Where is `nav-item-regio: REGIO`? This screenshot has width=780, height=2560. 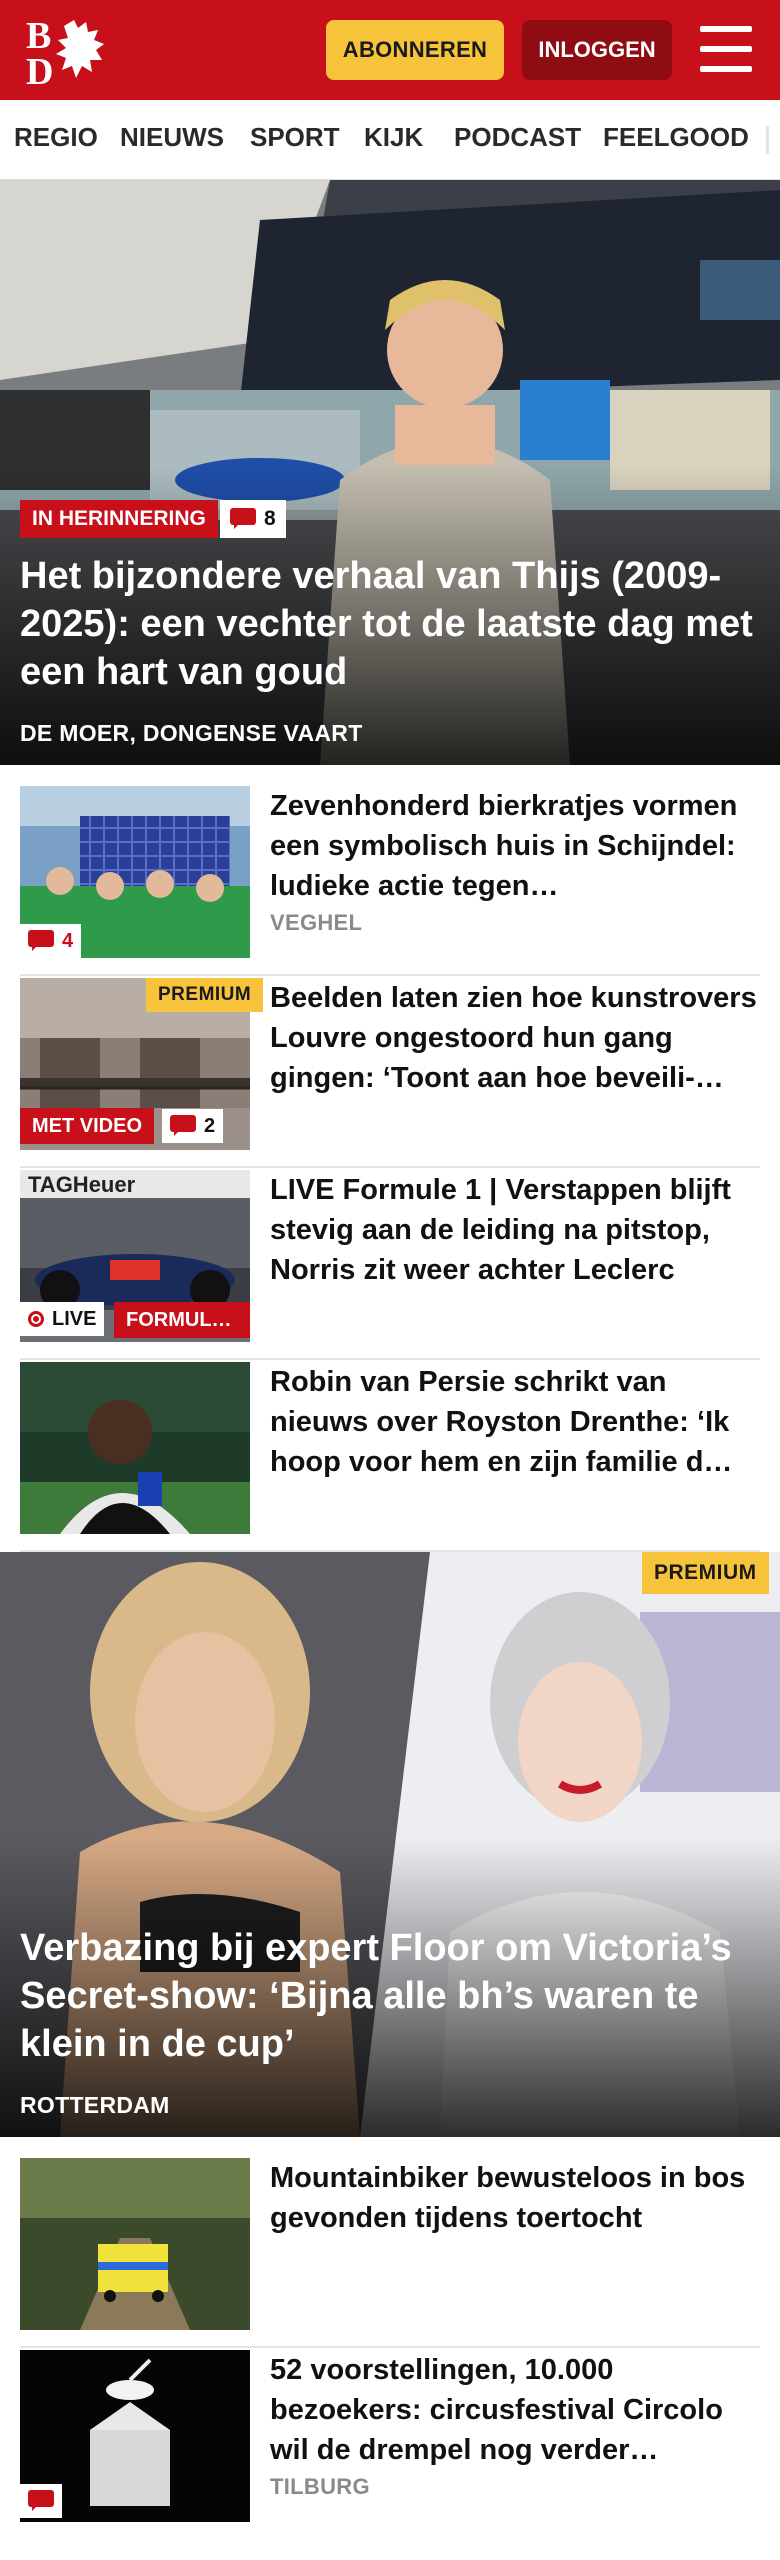
nav-item-regio: REGIO is located at coordinates (56, 137).